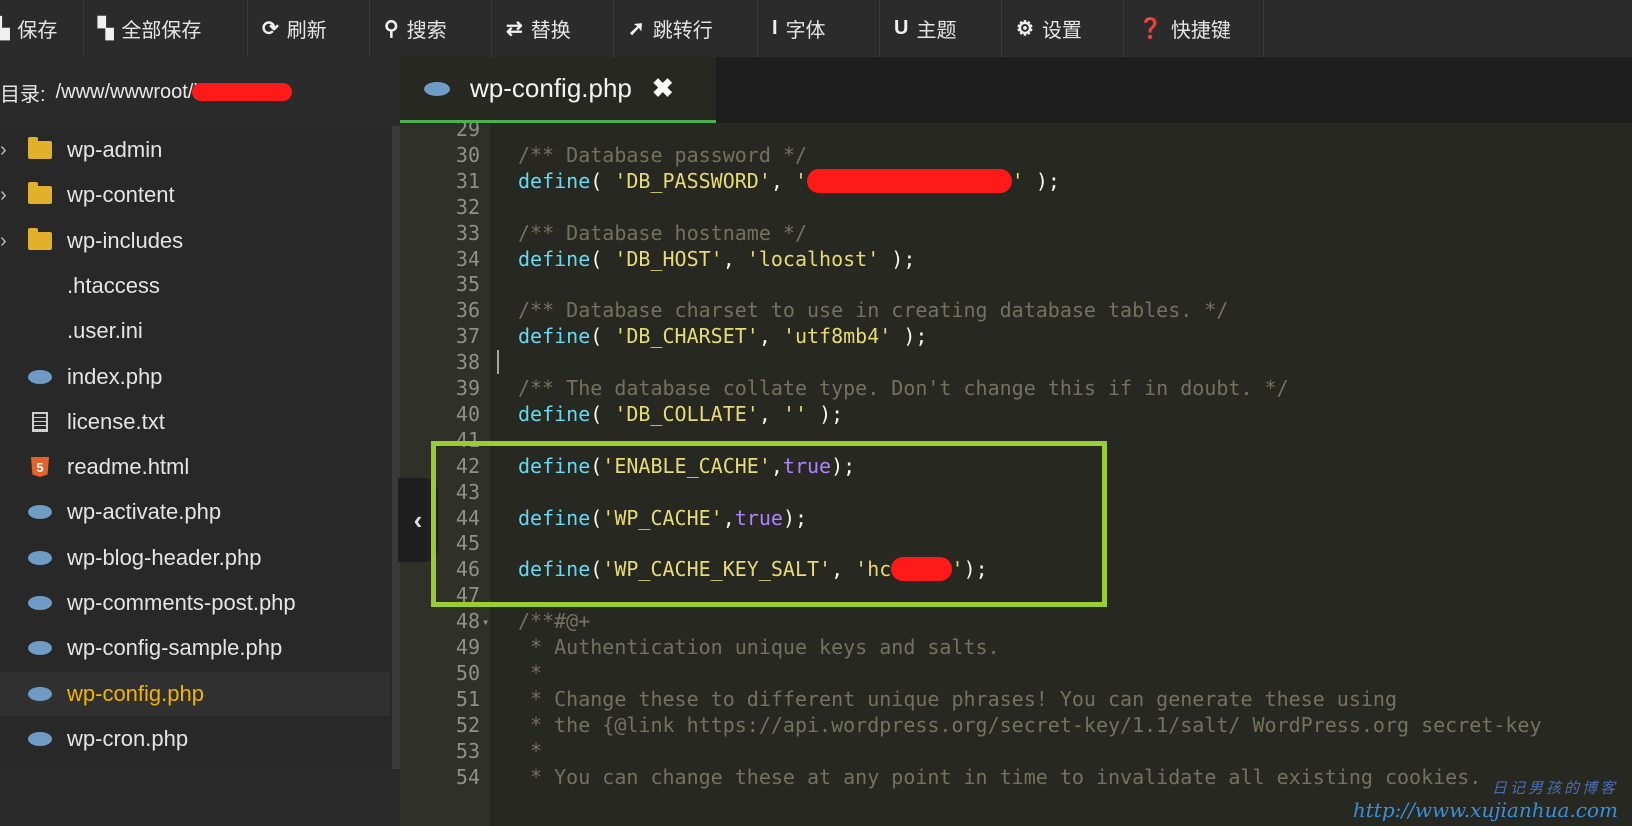 The width and height of the screenshot is (1632, 826). What do you see at coordinates (636, 29) in the screenshot?
I see `goto-line-icon: ➚` at bounding box center [636, 29].